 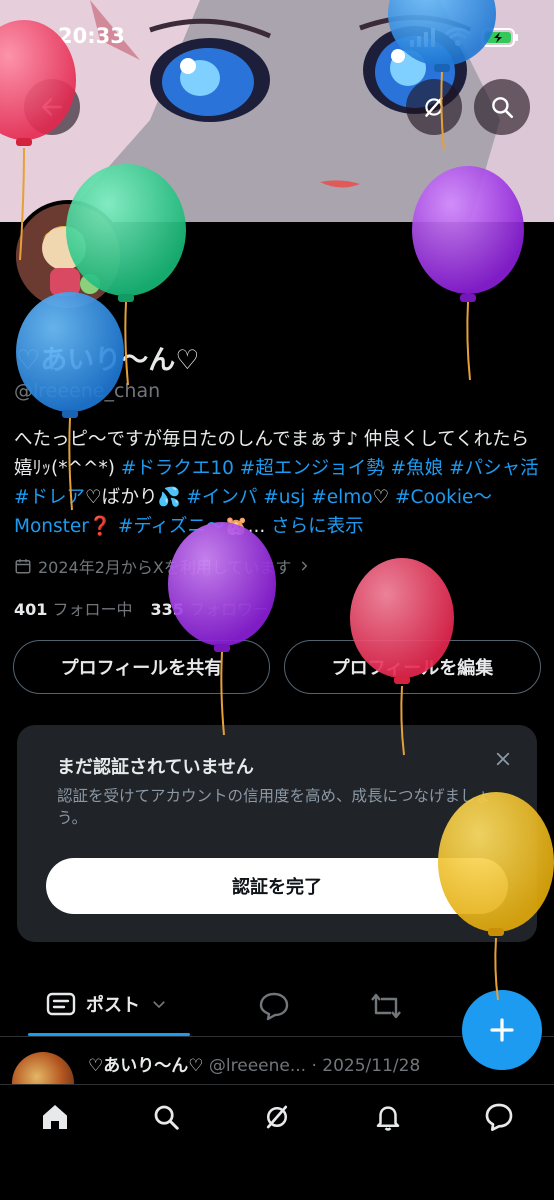 I want to click on back-arrow-icon, so click(x=52, y=107).